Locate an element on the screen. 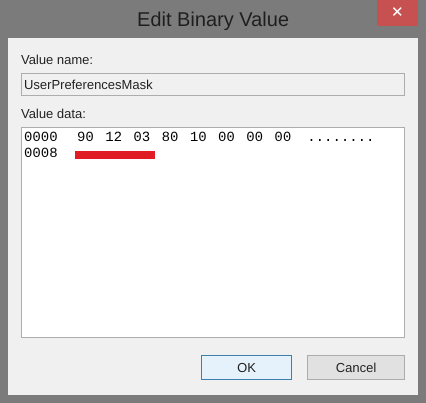 The image size is (426, 403). value-name-field: UserPreferencesMask is located at coordinates (213, 84).